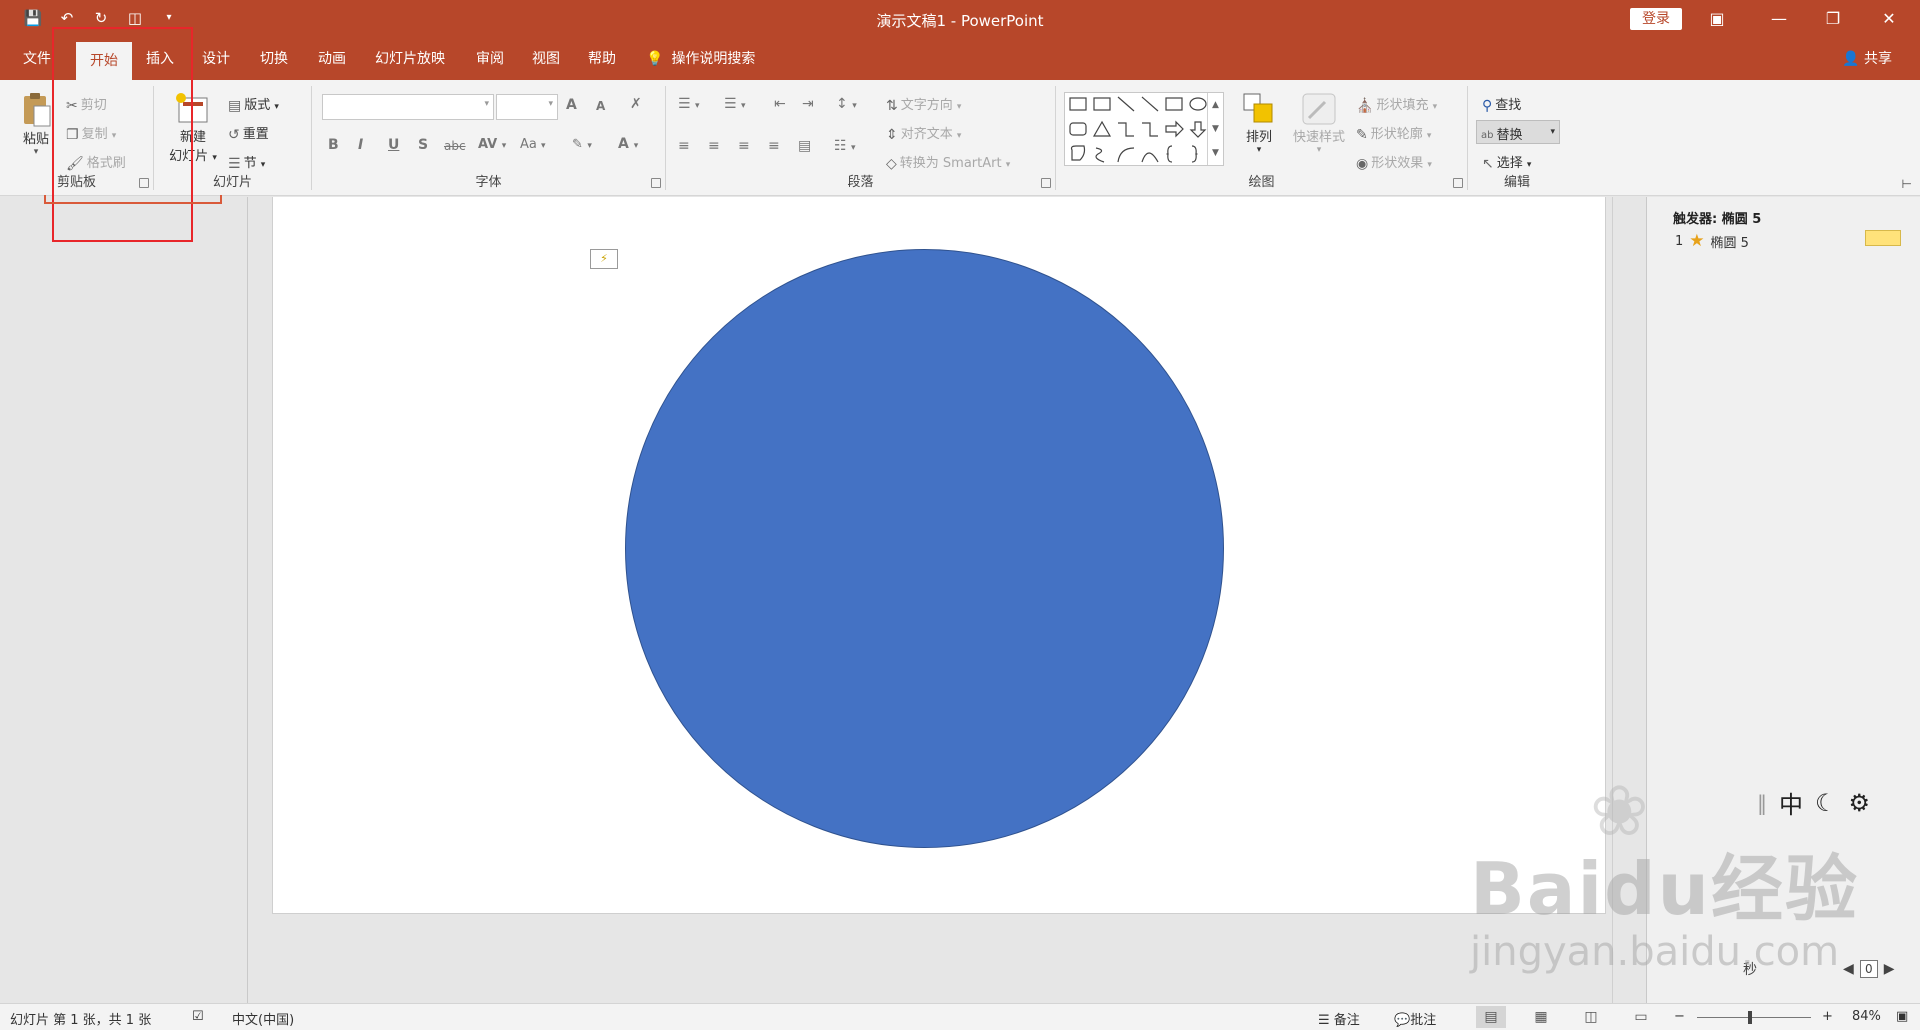 Image resolution: width=1920 pixels, height=1030 pixels. I want to click on scroll-left-icon: ◀, so click(1848, 969).